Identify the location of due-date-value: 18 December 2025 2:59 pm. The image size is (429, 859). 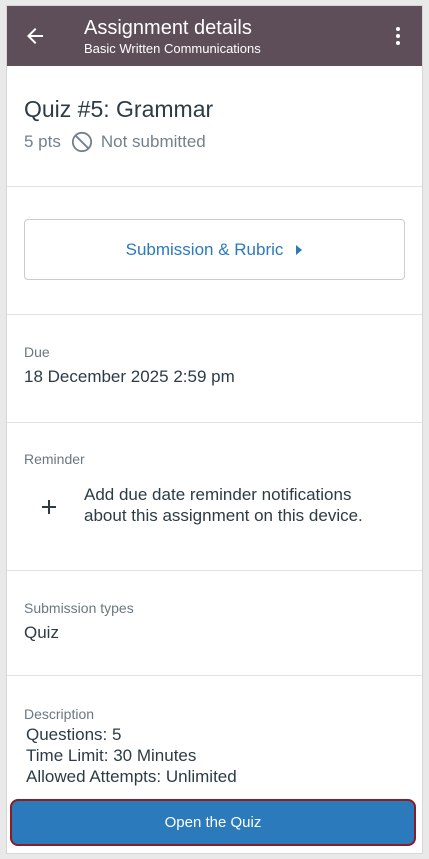
(129, 376).